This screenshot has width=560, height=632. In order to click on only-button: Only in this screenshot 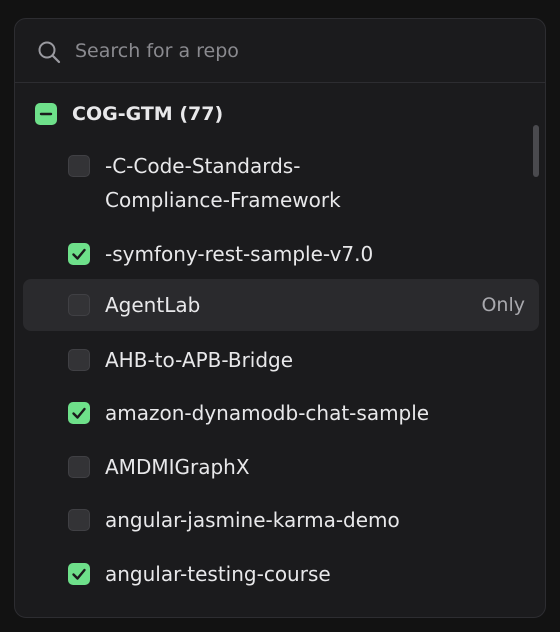, I will do `click(503, 305)`.